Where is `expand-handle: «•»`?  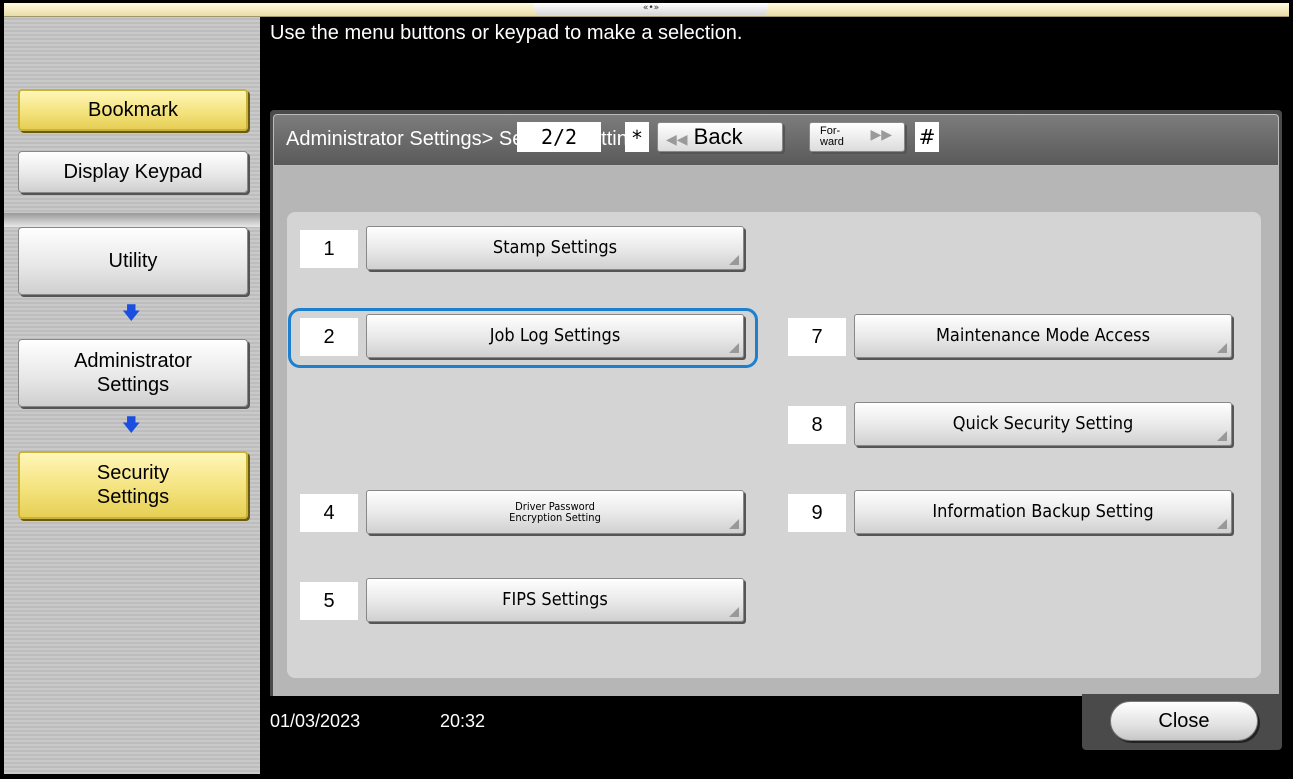 expand-handle: «•» is located at coordinates (651, 9).